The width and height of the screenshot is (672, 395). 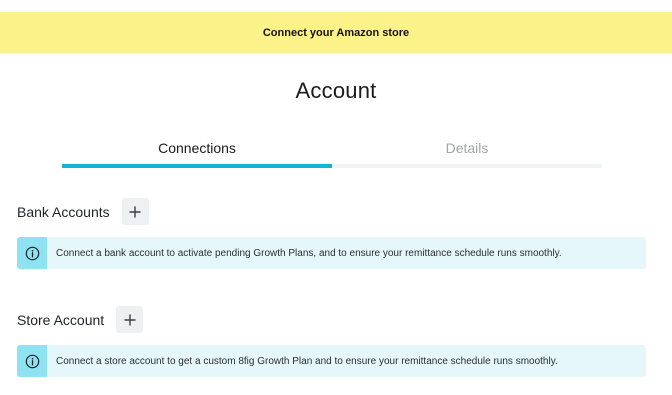 I want to click on add-bank-account-button, so click(x=135, y=211).